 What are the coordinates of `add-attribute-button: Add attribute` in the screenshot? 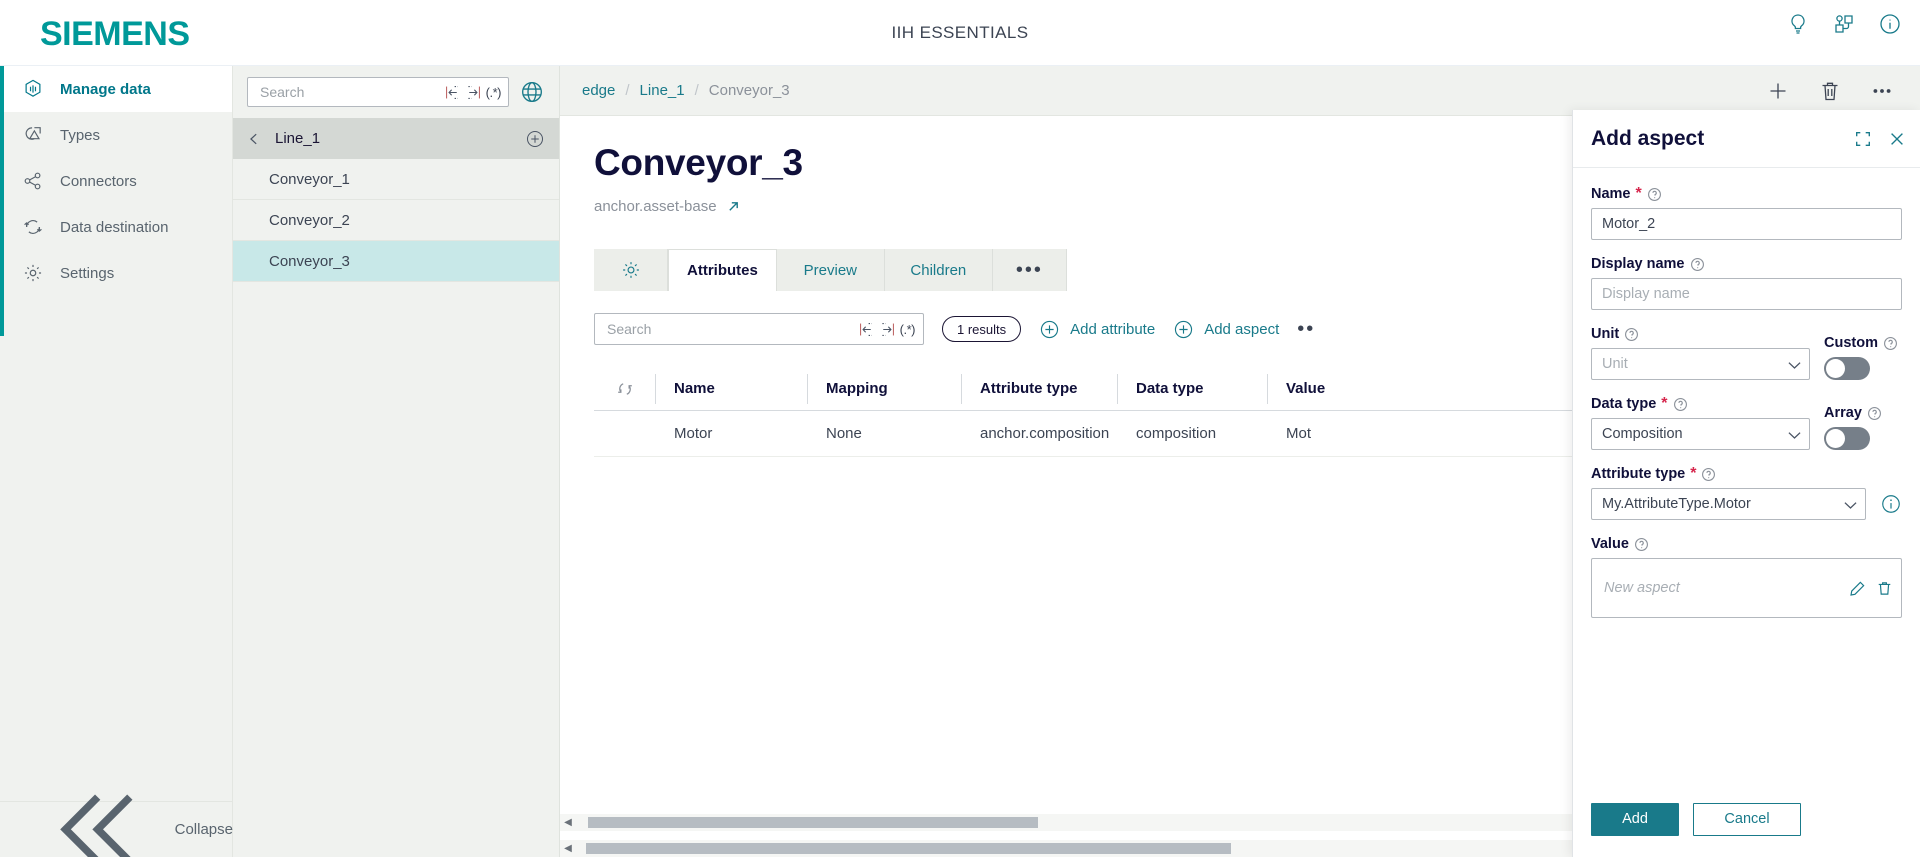 It's located at (1097, 329).